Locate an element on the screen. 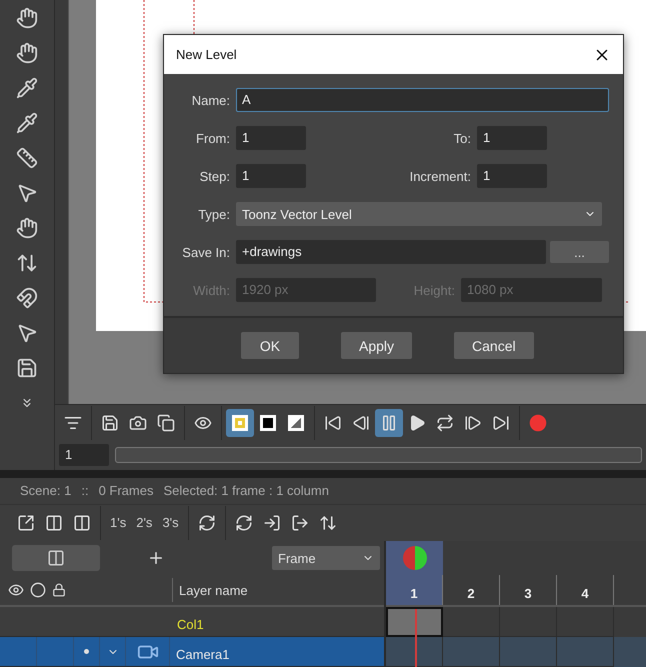  layout-toggle is located at coordinates (56, 558).